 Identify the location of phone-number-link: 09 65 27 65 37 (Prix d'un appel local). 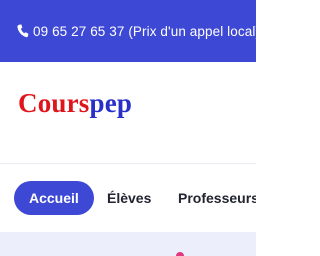
(144, 31).